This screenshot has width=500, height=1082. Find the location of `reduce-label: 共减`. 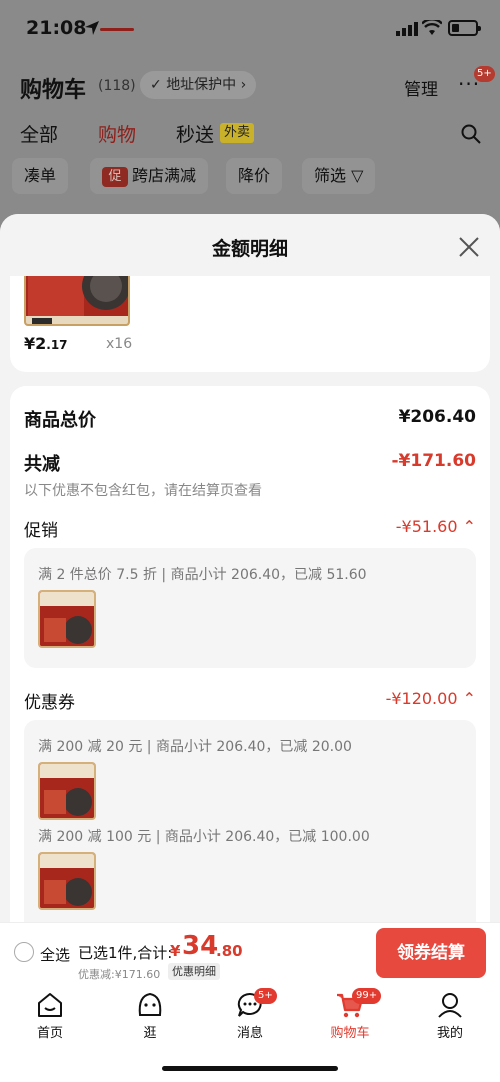

reduce-label: 共减 is located at coordinates (42, 464).